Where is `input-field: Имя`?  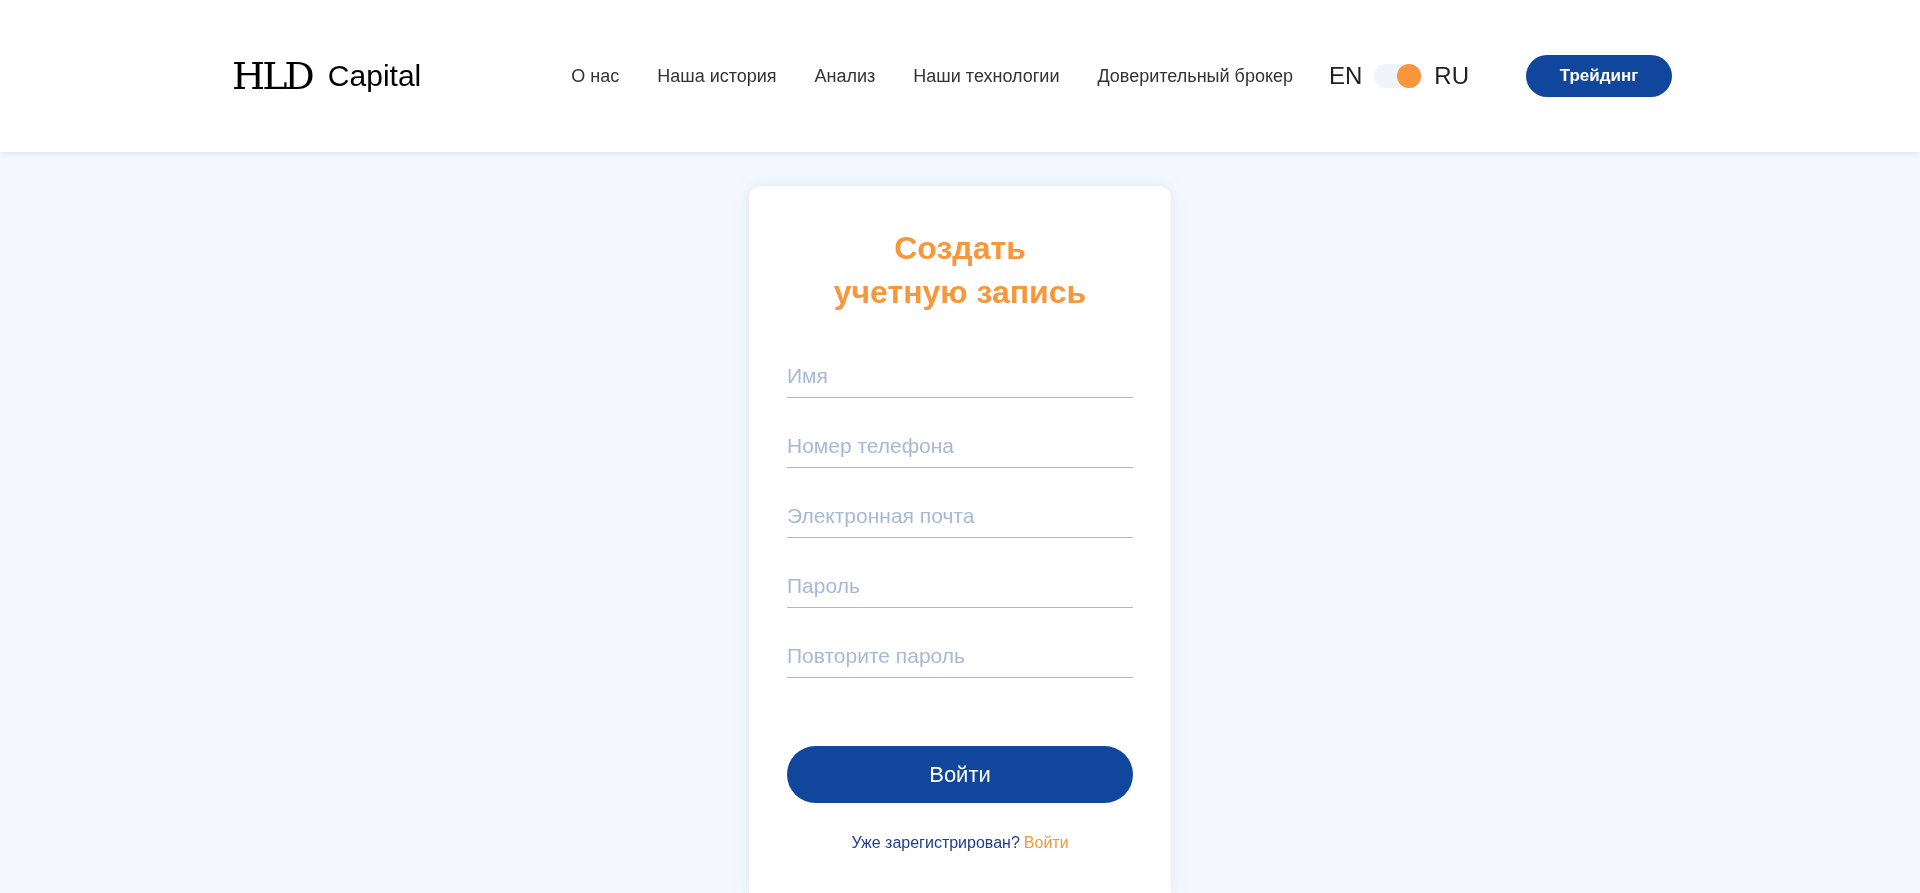
input-field: Имя is located at coordinates (960, 376).